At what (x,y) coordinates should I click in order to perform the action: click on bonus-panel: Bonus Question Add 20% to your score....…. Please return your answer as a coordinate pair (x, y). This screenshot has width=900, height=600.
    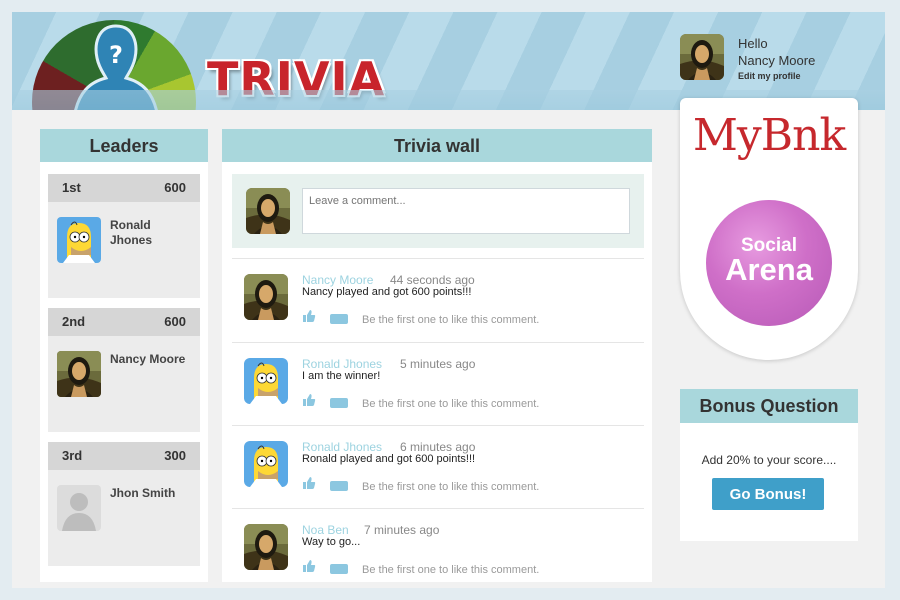
    Looking at the image, I should click on (769, 465).